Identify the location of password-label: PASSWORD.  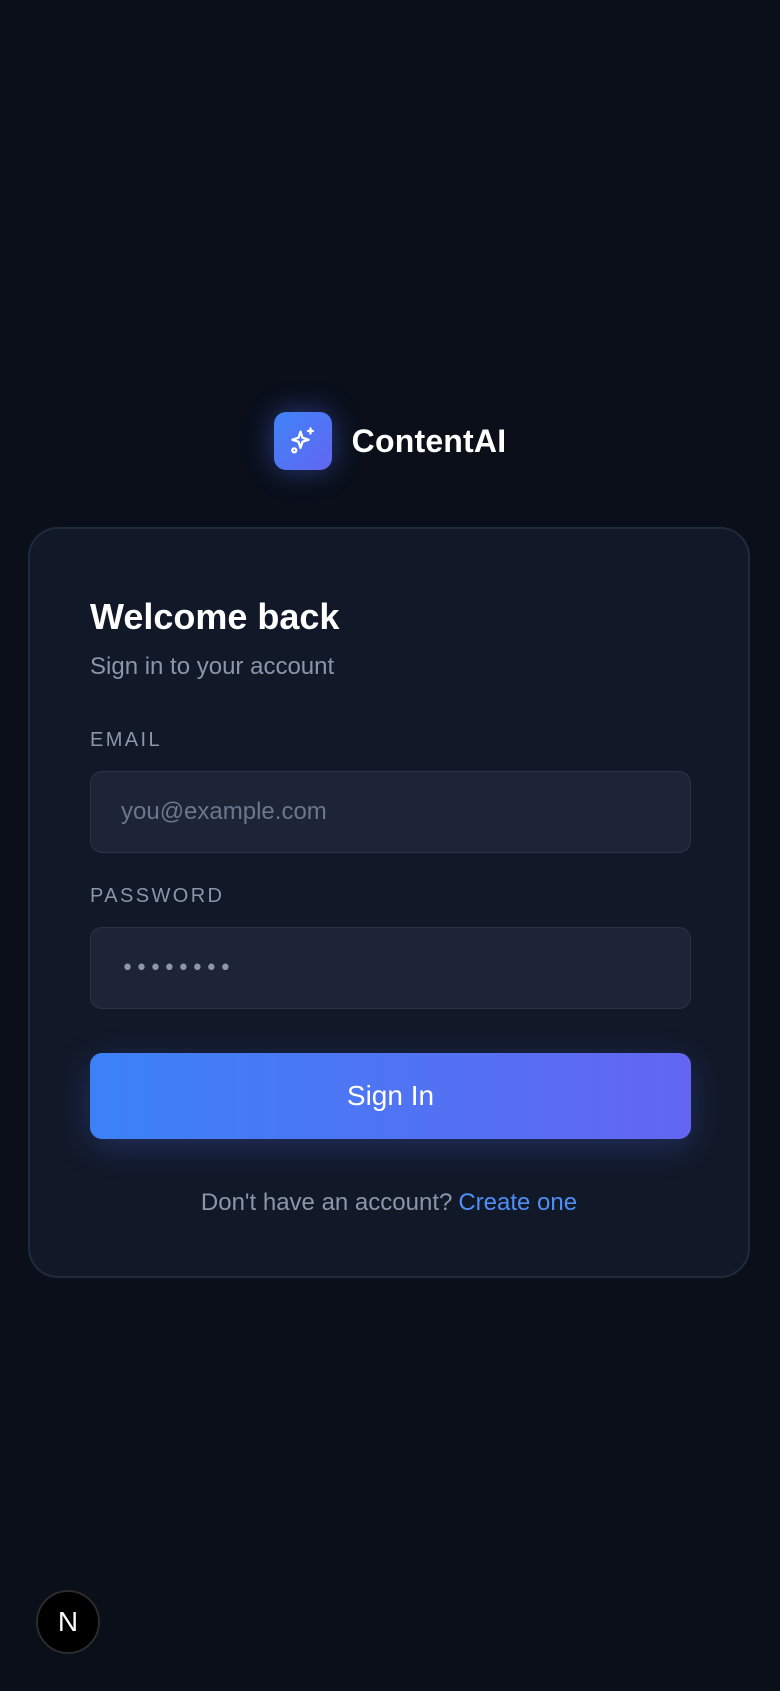
(157, 896).